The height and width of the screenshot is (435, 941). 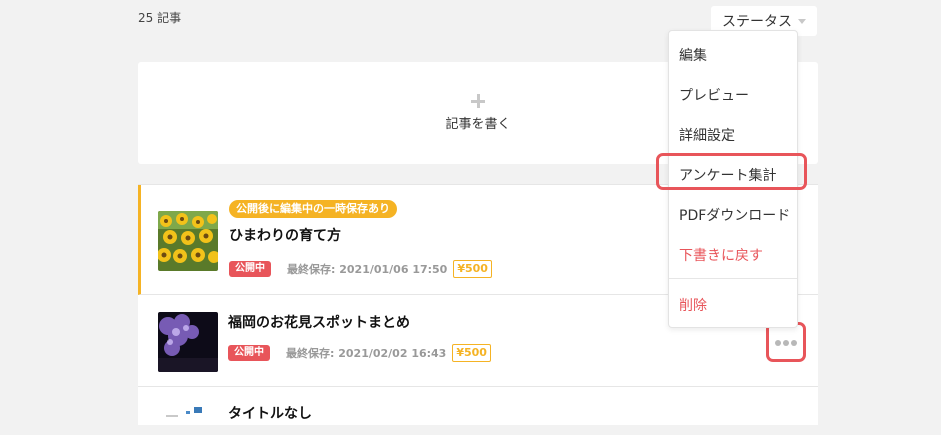 What do you see at coordinates (707, 135) in the screenshot?
I see `menu-item-settings: 詳細設定` at bounding box center [707, 135].